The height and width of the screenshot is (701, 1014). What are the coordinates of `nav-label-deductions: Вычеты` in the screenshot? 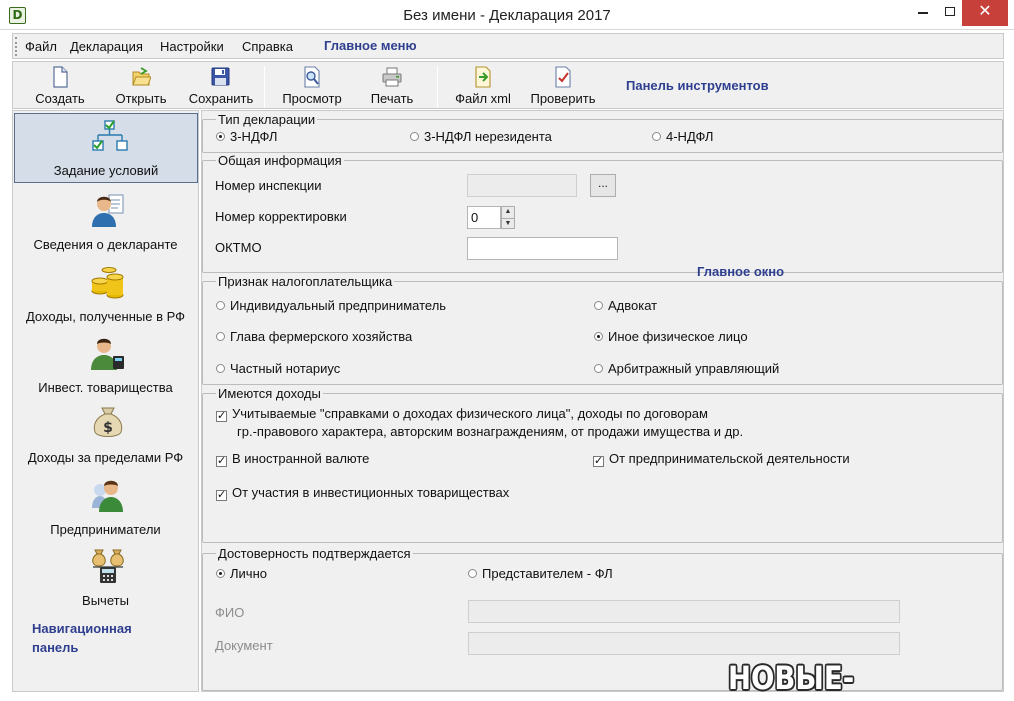 It's located at (105, 600).